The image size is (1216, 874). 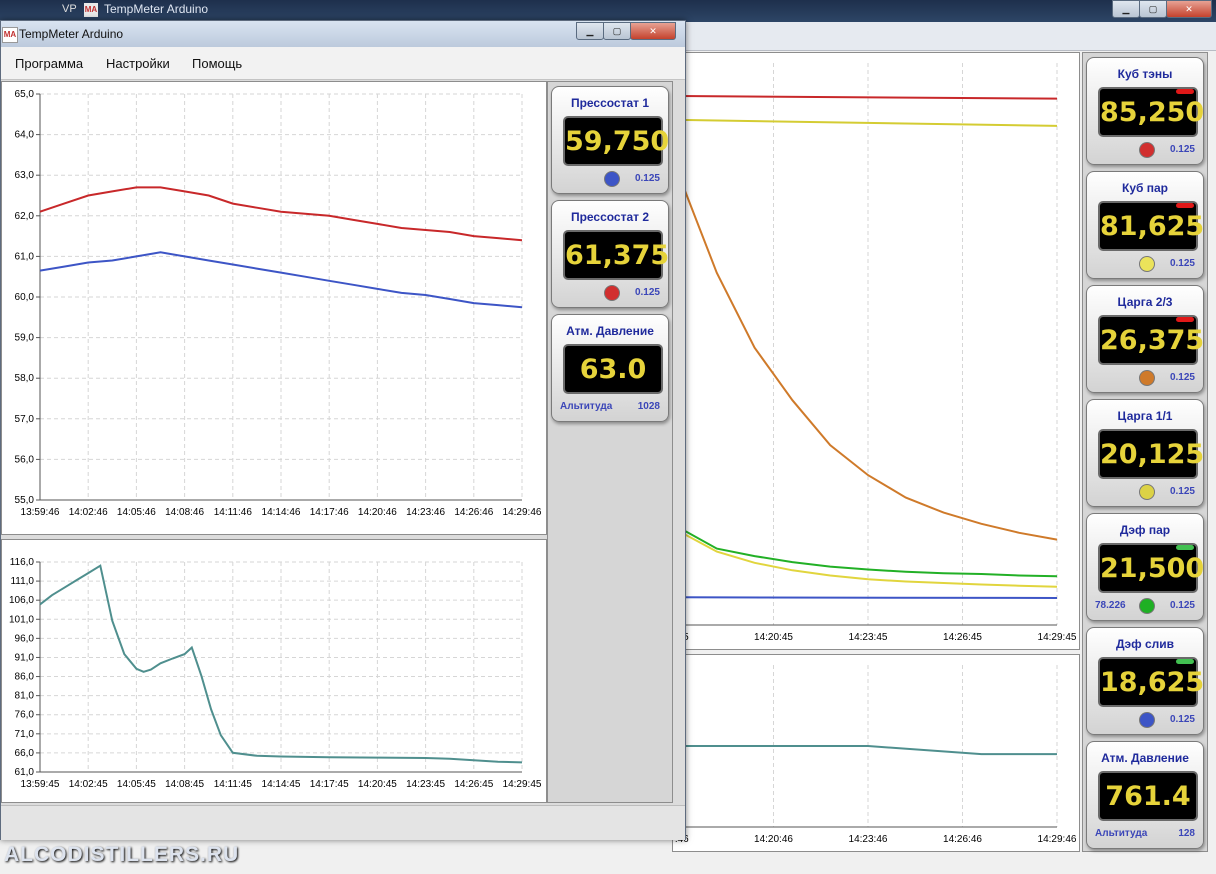 What do you see at coordinates (10, 35) in the screenshot?
I see `app-icon: MA` at bounding box center [10, 35].